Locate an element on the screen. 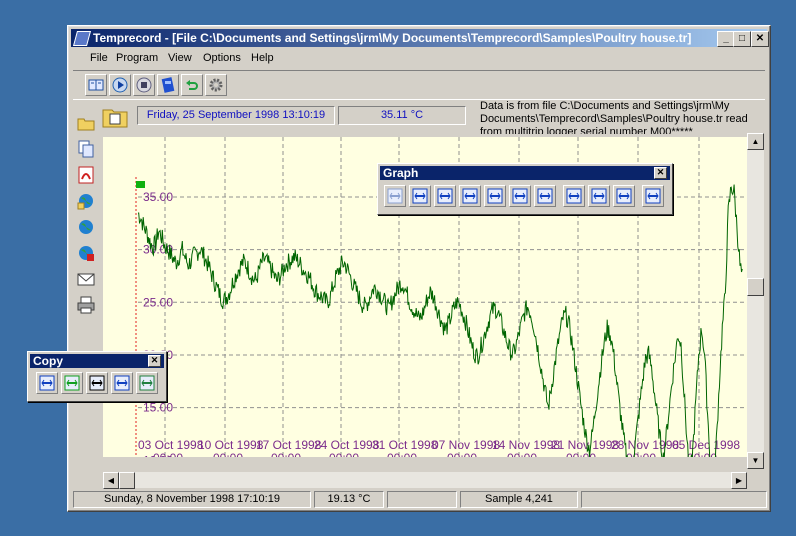  zoom-in-x-icon is located at coordinates (470, 196).